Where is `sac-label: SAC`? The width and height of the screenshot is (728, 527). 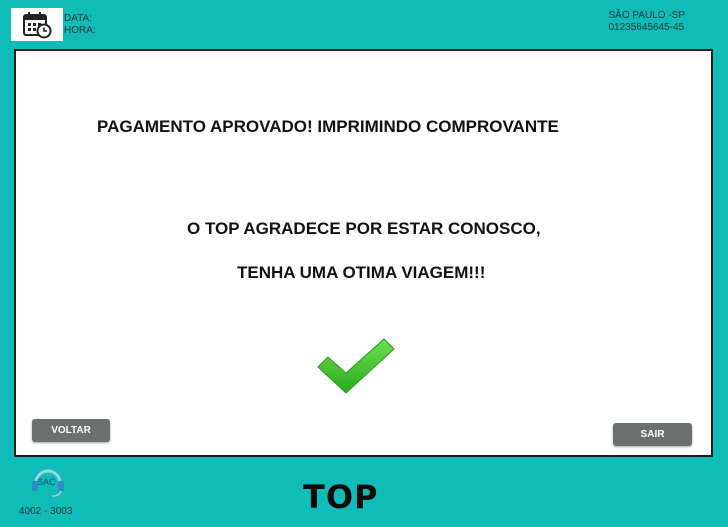
sac-label: SAC is located at coordinates (46, 482).